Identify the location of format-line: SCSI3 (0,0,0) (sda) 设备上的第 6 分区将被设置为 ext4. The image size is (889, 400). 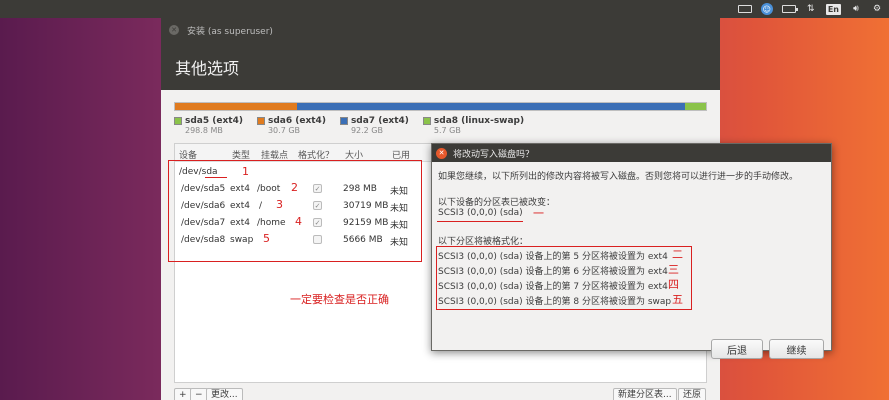
(553, 272).